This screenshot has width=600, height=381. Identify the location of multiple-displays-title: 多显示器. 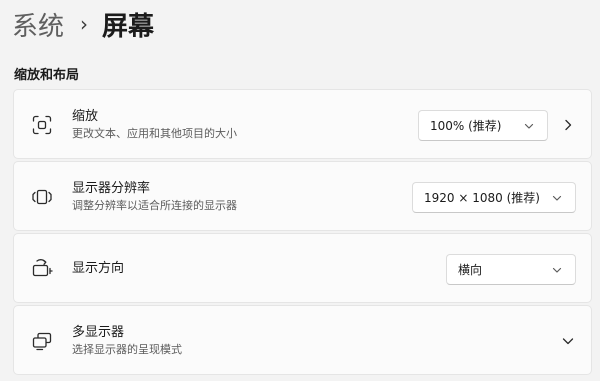
(98, 332).